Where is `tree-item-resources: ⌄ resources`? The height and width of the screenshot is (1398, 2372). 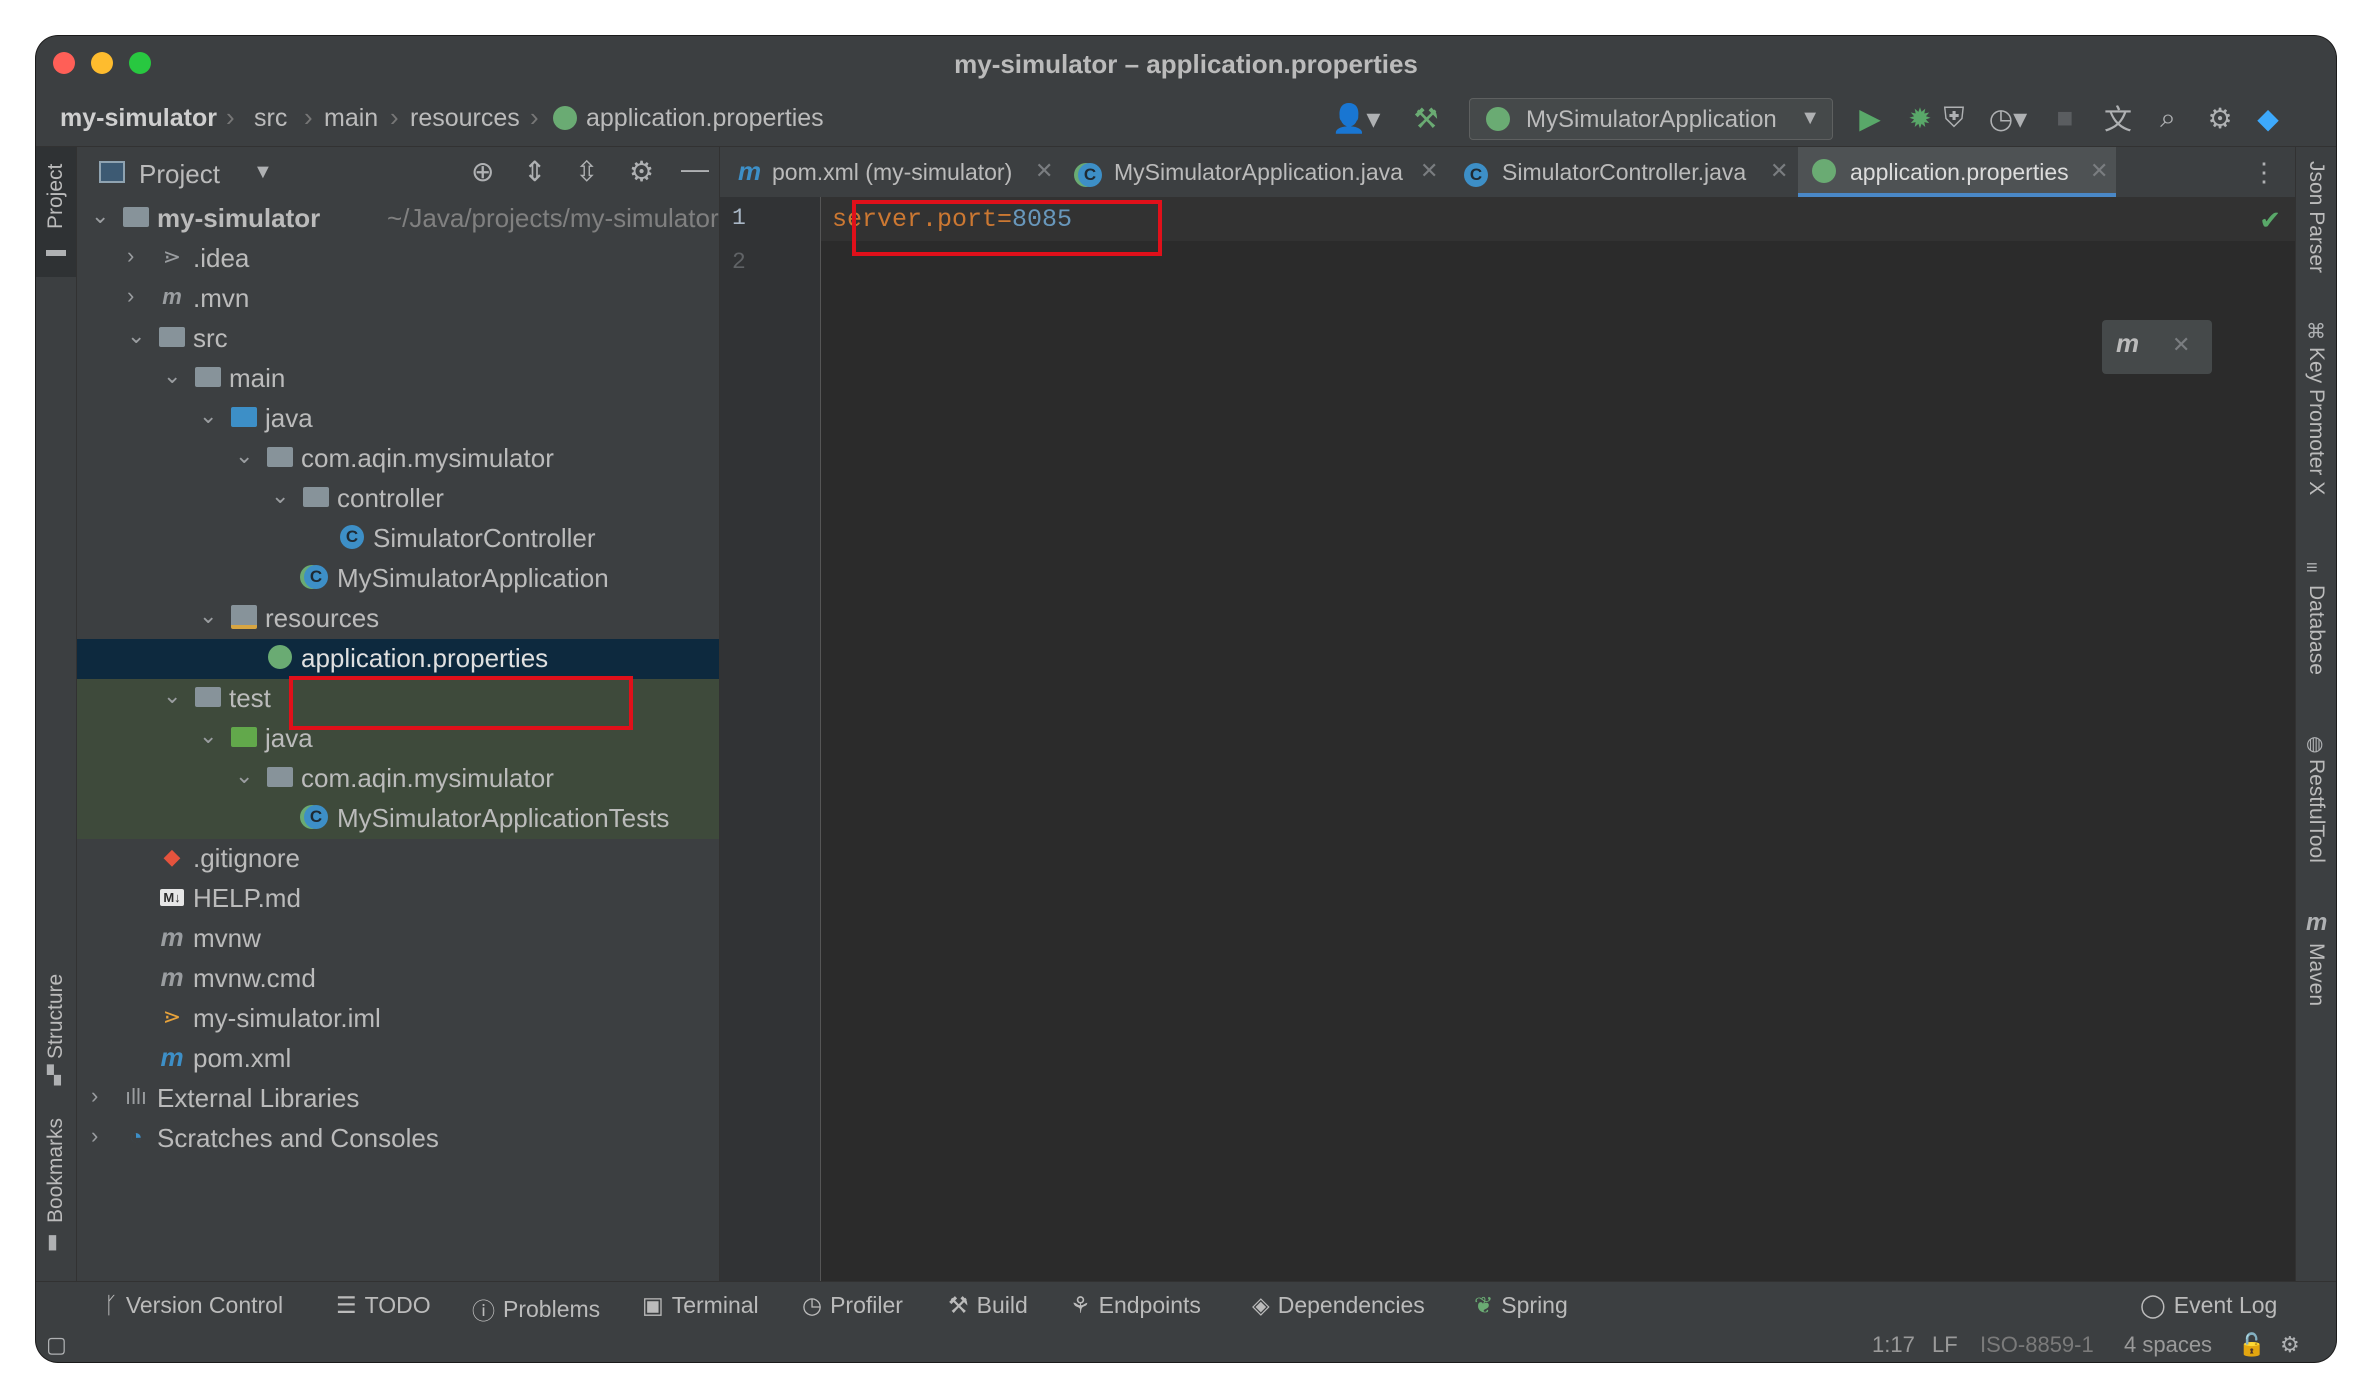 tree-item-resources: ⌄ resources is located at coordinates (398, 617).